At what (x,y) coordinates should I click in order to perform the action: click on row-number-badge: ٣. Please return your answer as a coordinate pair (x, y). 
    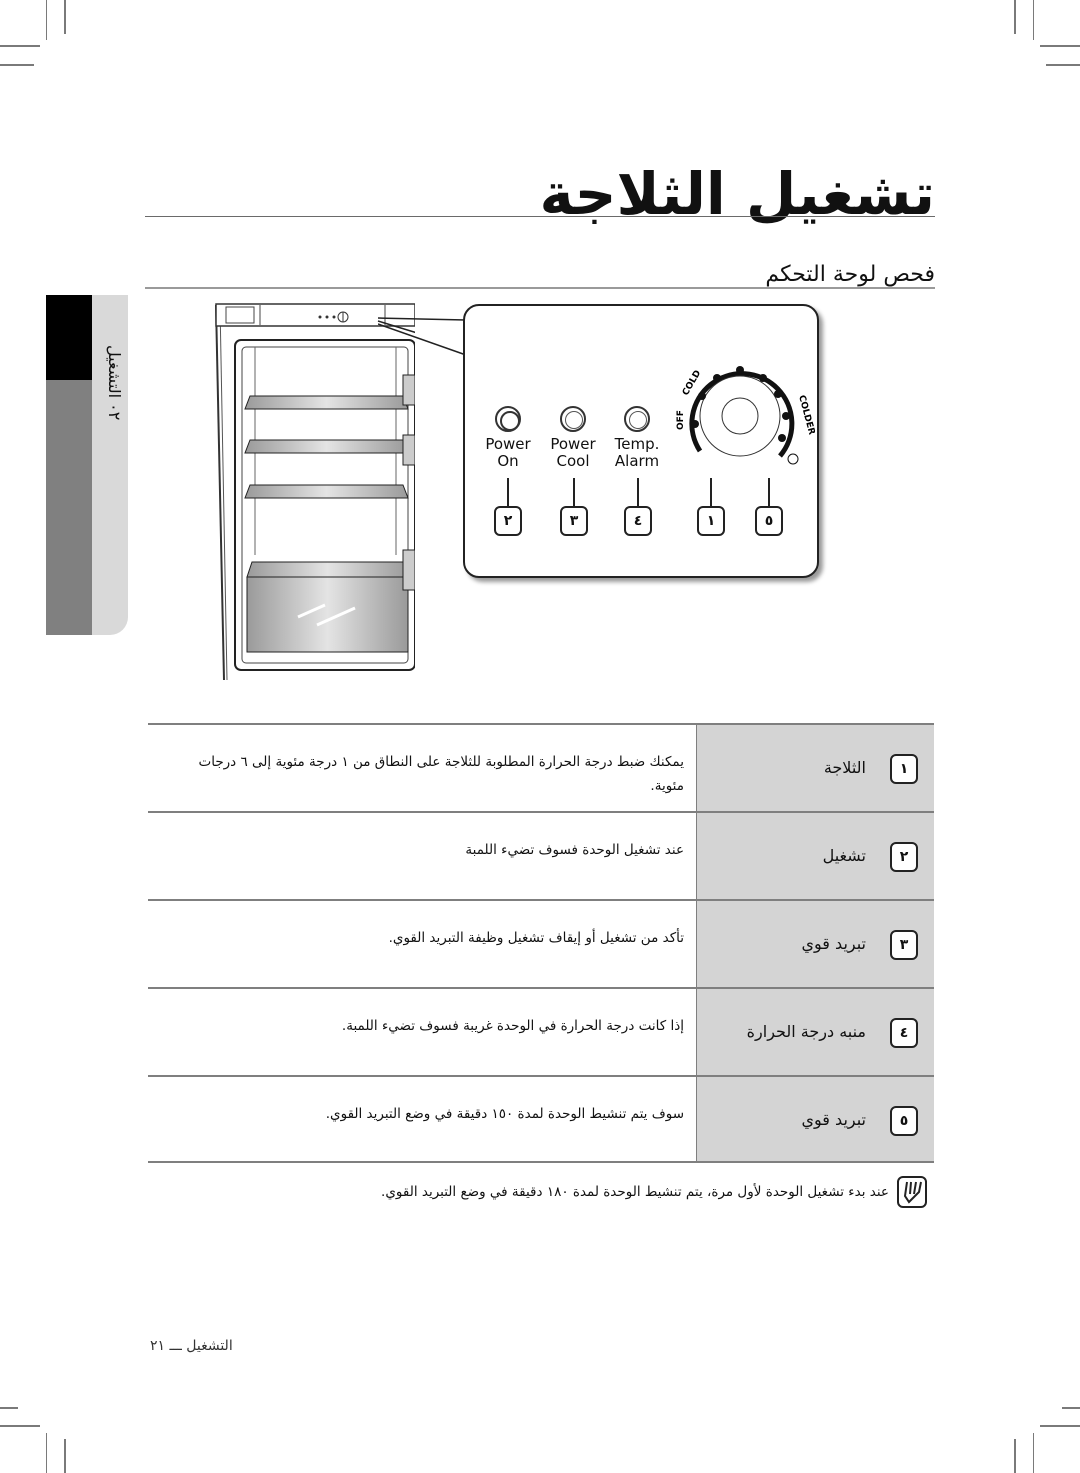
    Looking at the image, I should click on (904, 945).